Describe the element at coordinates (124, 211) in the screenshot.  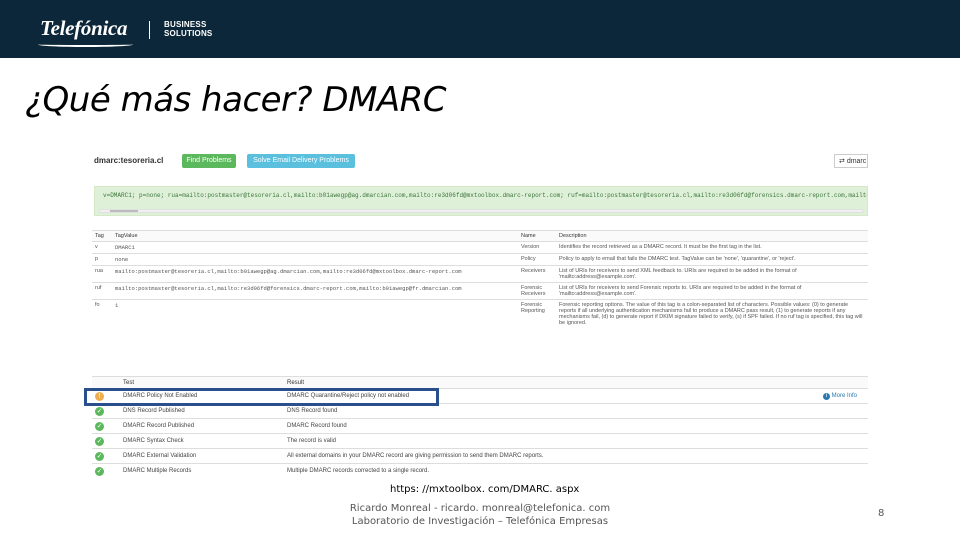
I see `record-scrollbar-thumb` at that location.